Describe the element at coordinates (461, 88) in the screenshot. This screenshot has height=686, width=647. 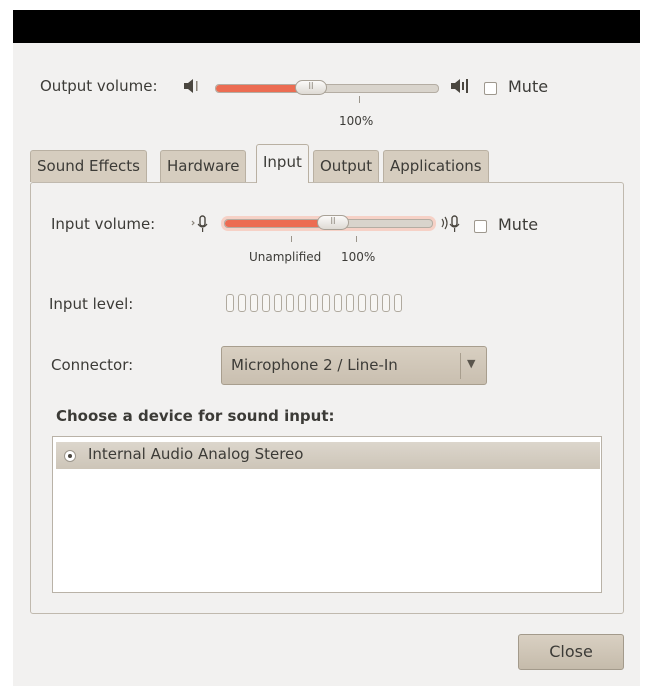
I see `speaker-high-icon` at that location.